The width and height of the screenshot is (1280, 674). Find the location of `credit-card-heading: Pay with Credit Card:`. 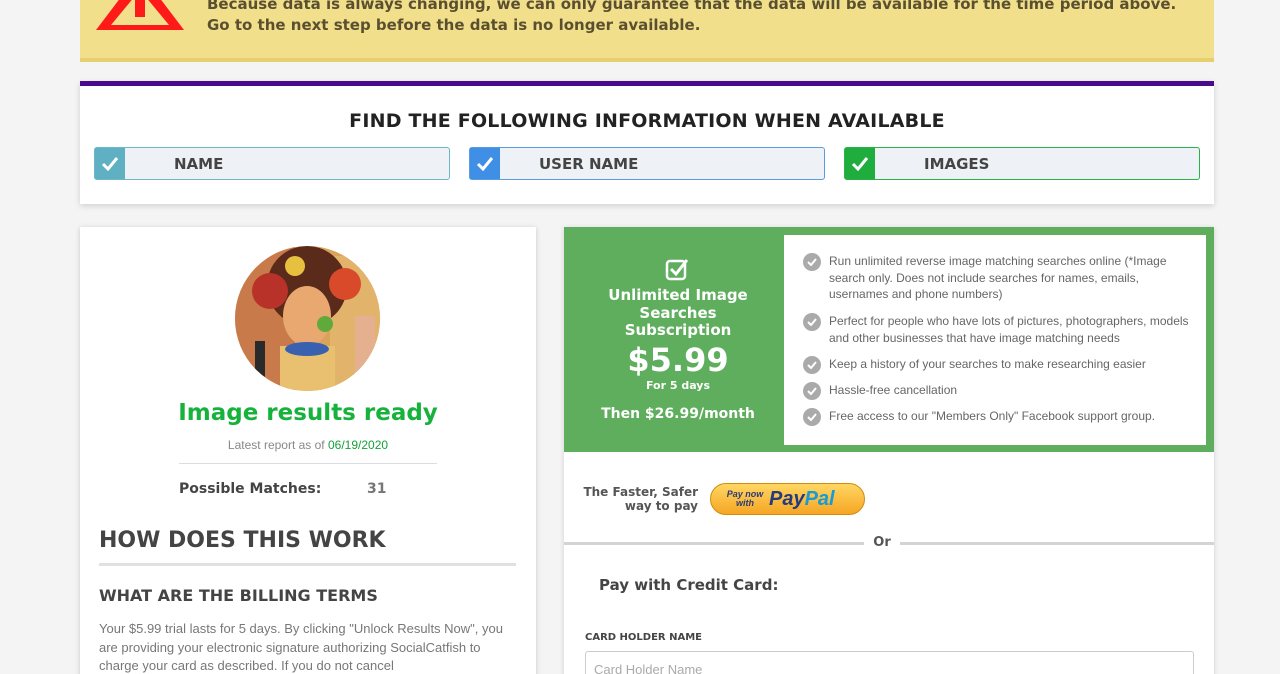

credit-card-heading: Pay with Credit Card: is located at coordinates (689, 585).